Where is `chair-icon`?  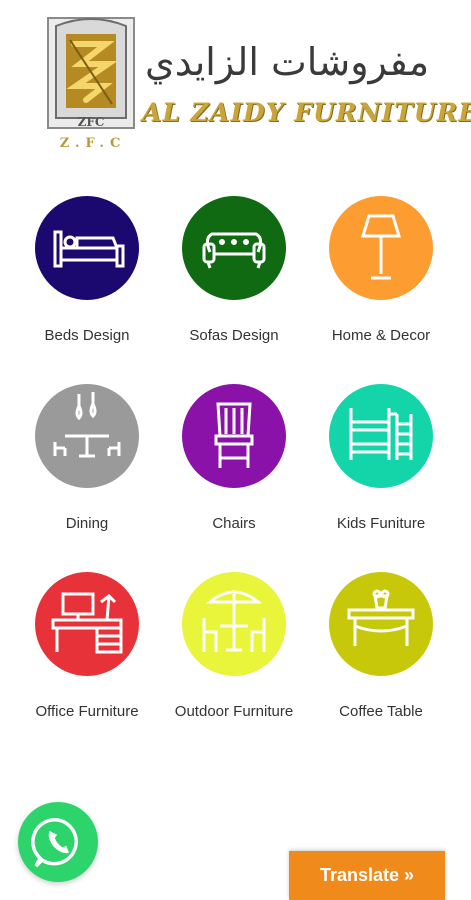
chair-icon is located at coordinates (234, 435).